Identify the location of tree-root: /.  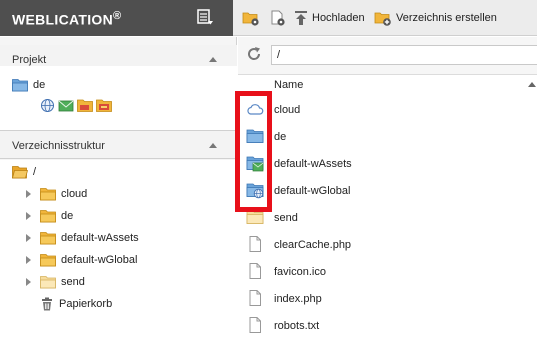
(24, 172).